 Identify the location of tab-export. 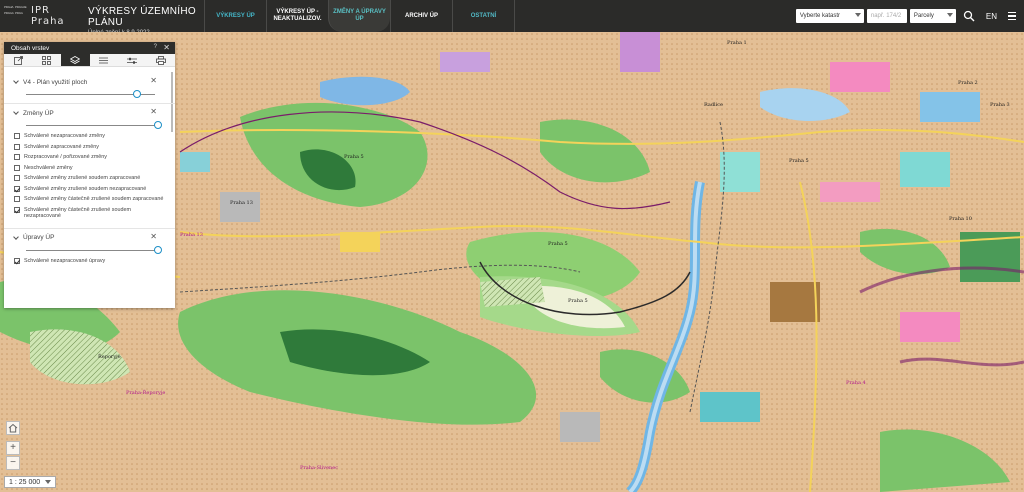
(18, 60).